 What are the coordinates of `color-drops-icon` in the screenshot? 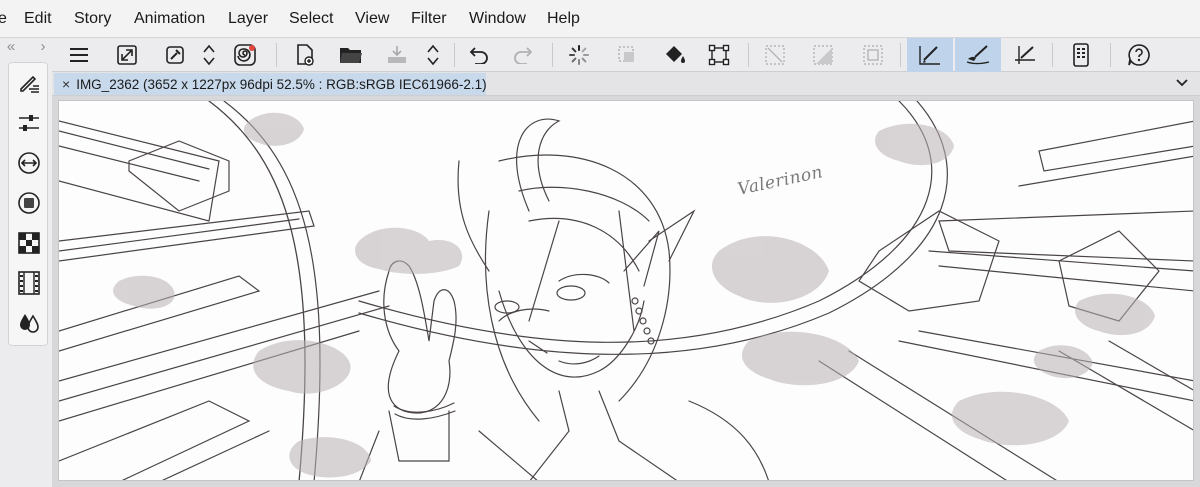 It's located at (29, 323).